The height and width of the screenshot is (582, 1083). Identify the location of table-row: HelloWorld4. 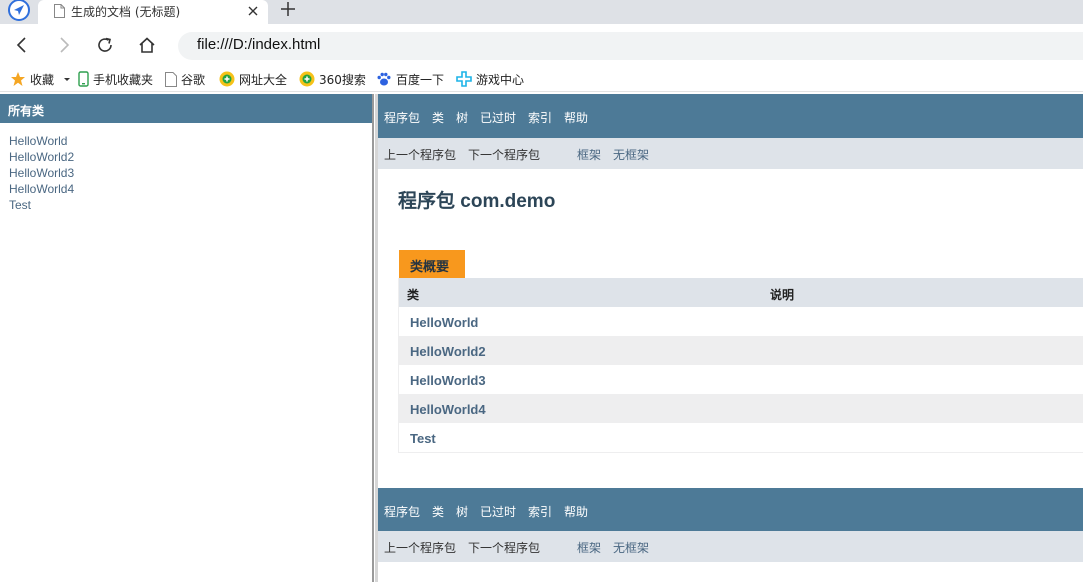
(741, 408).